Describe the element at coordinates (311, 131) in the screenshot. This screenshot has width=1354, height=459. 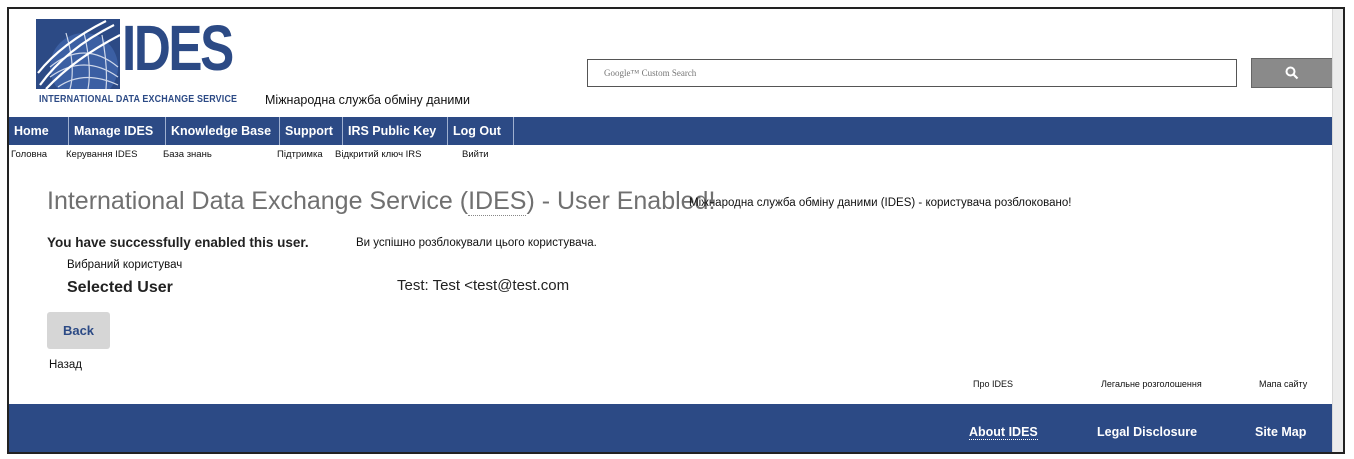
I see `nav-support: Support` at that location.